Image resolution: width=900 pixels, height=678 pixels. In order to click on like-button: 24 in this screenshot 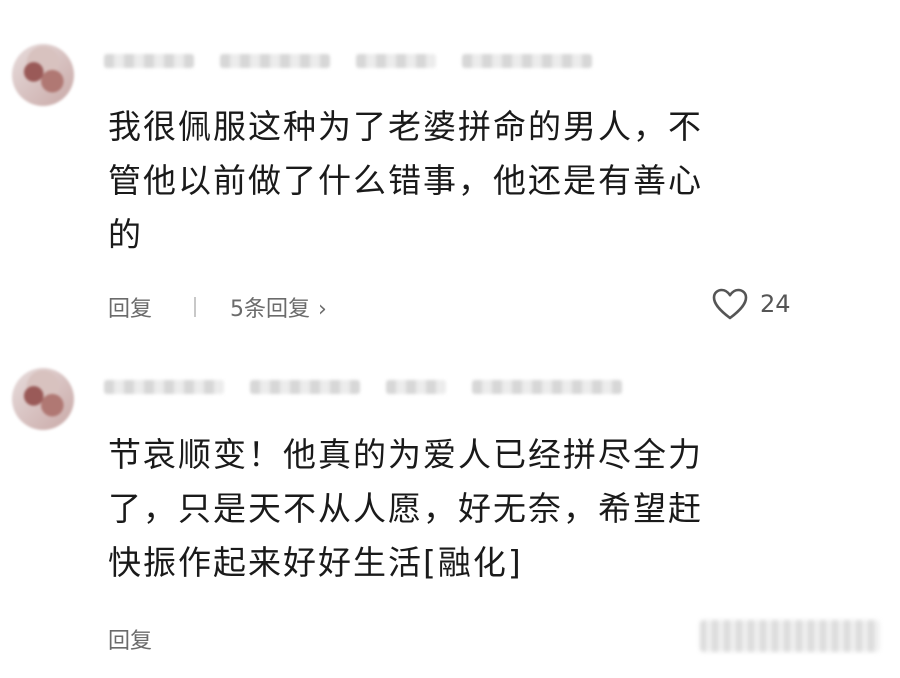, I will do `click(751, 304)`.